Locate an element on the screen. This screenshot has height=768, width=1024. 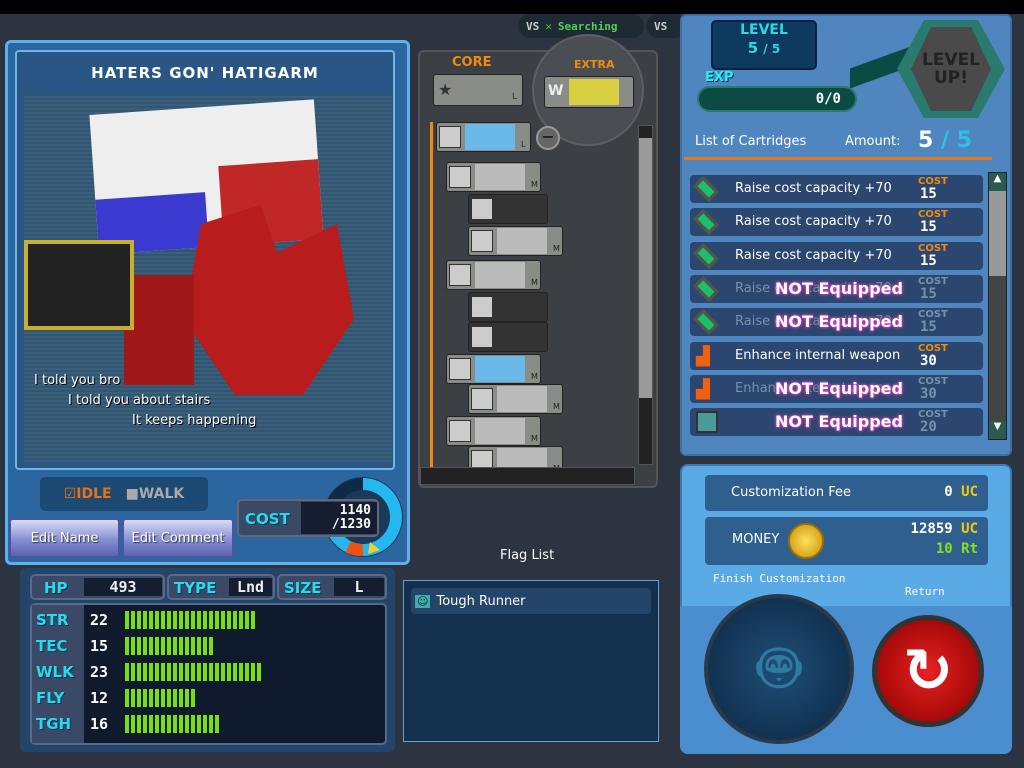
cost-gauge-over is located at coordinates (354, 548).